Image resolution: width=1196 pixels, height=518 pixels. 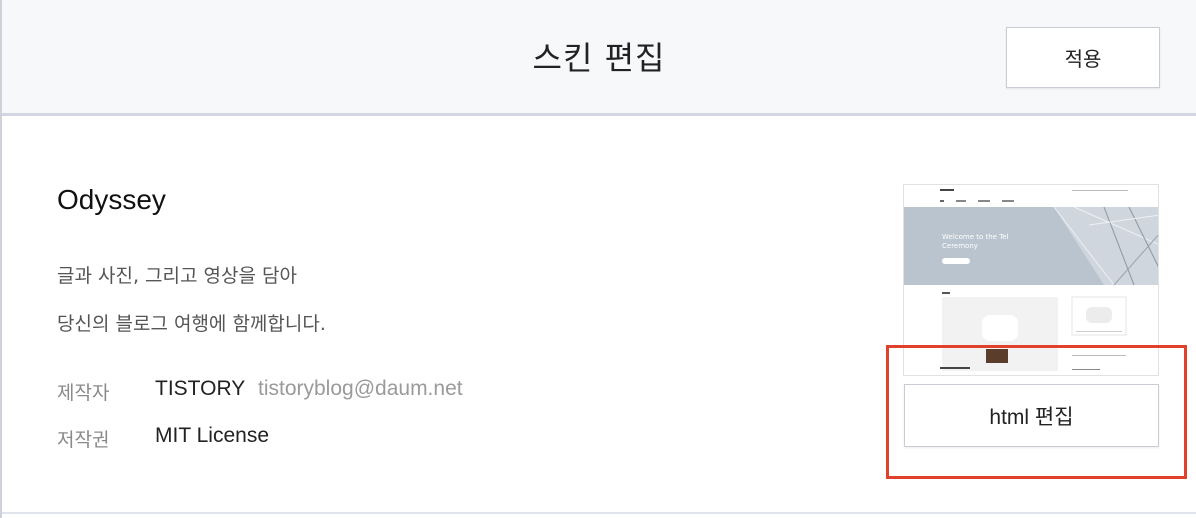 What do you see at coordinates (191, 324) in the screenshot?
I see `skin-description-line-2: 당신의 블로그 여행에 함께합니다.` at bounding box center [191, 324].